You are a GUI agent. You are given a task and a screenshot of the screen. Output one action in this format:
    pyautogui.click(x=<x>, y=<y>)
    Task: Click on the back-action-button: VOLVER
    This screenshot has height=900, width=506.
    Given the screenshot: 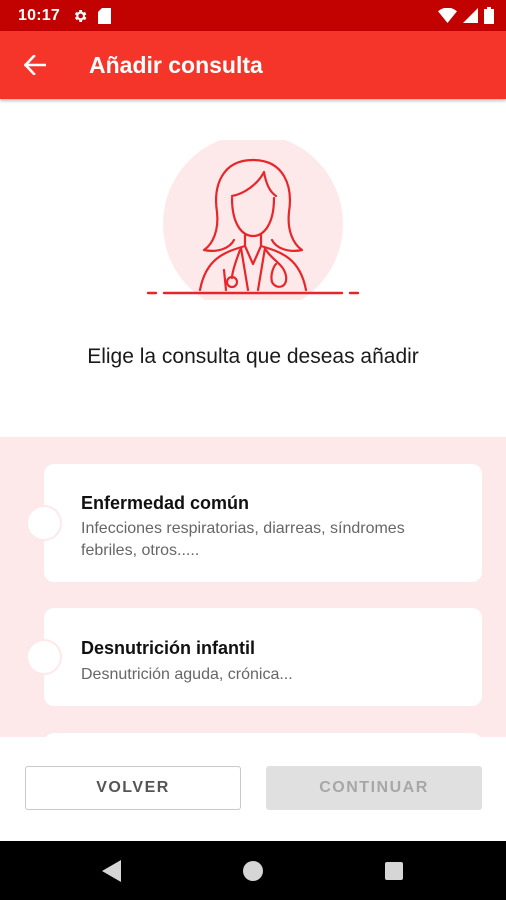 What is the action you would take?
    pyautogui.click(x=133, y=788)
    